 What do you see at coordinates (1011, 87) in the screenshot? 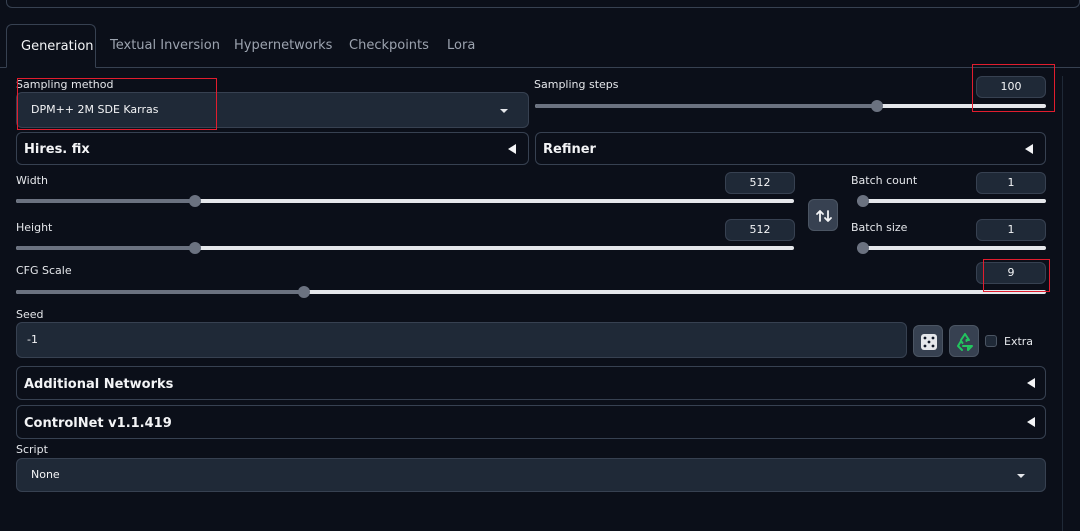
I see `sampling-steps-input: 100` at bounding box center [1011, 87].